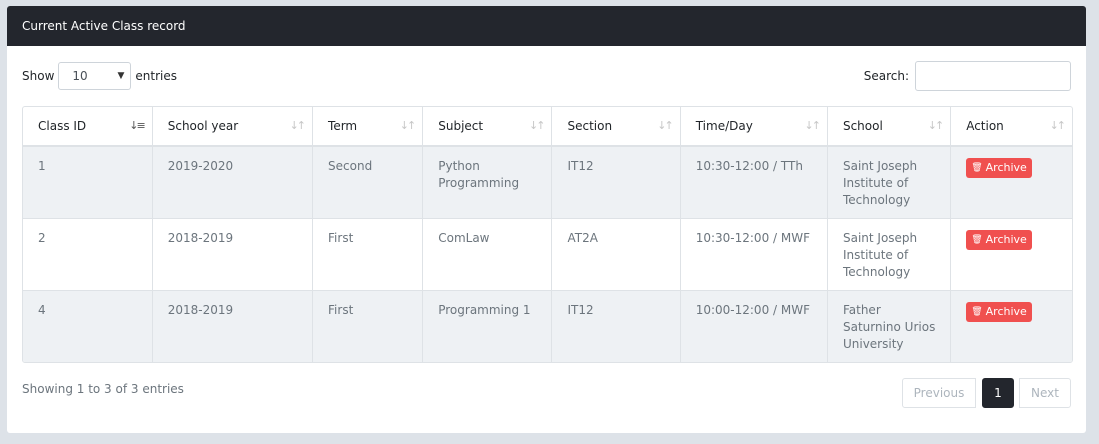 The height and width of the screenshot is (444, 1099). What do you see at coordinates (80, 76) in the screenshot?
I see `entries-select-value: 10` at bounding box center [80, 76].